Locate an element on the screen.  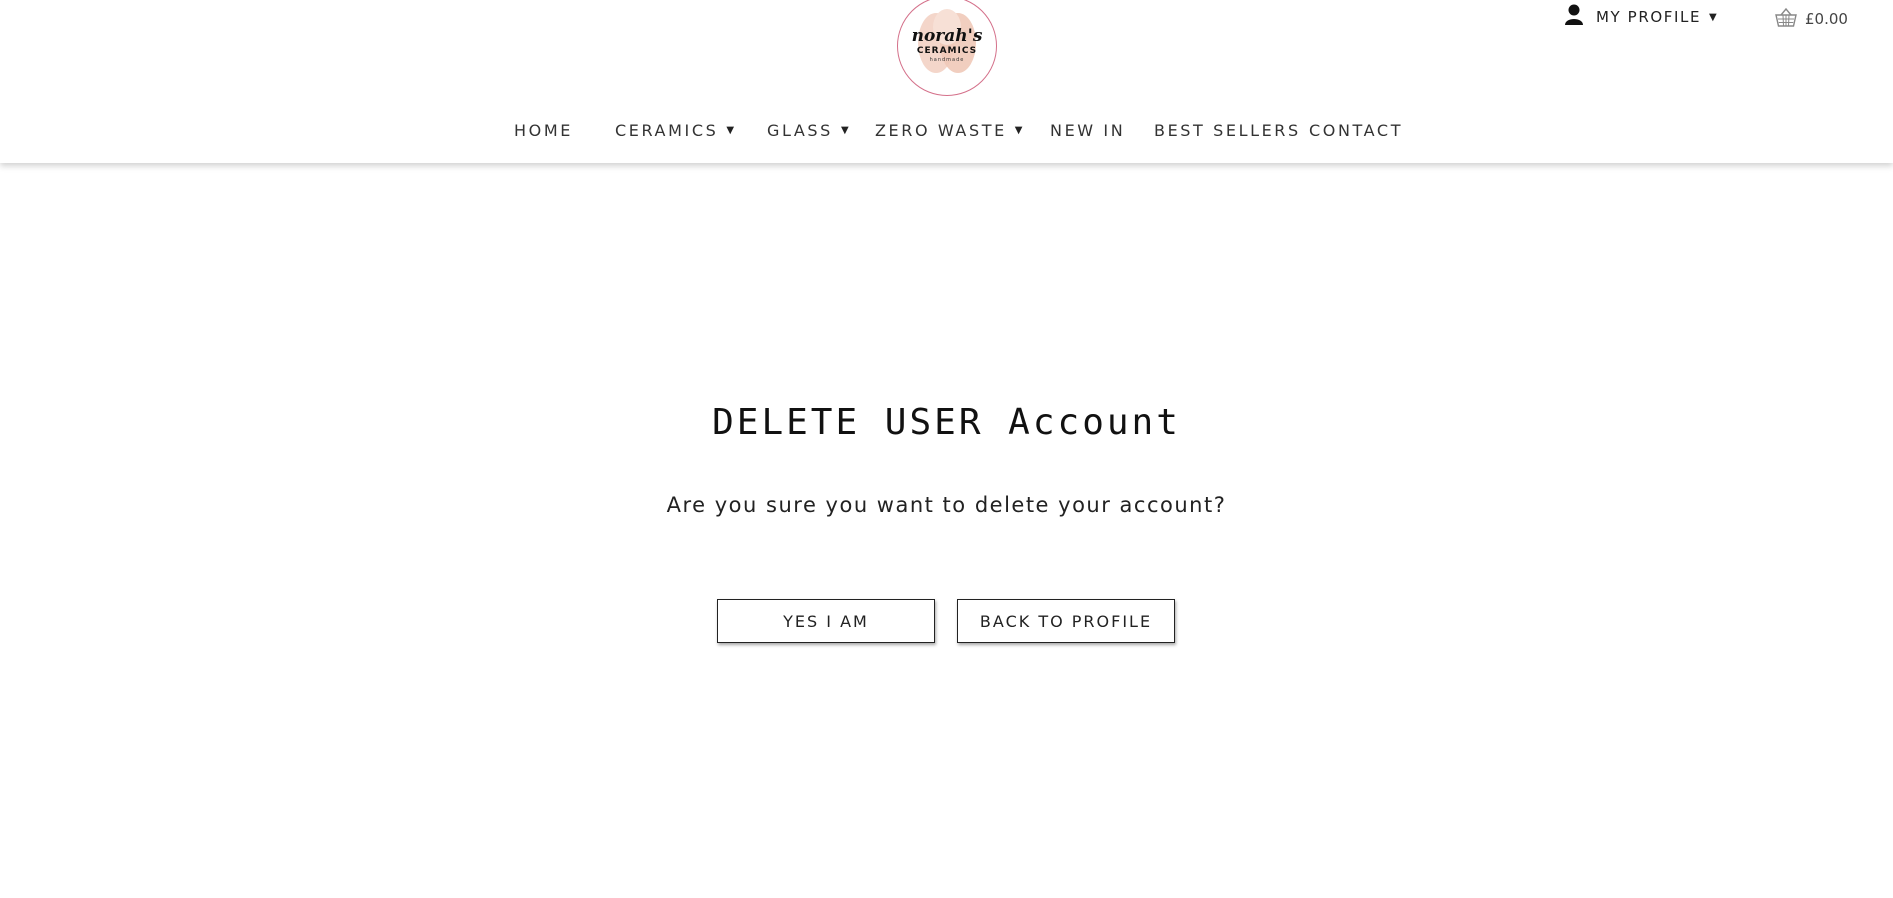
site-logo: norah's CERAMICS handmade is located at coordinates (947, 48).